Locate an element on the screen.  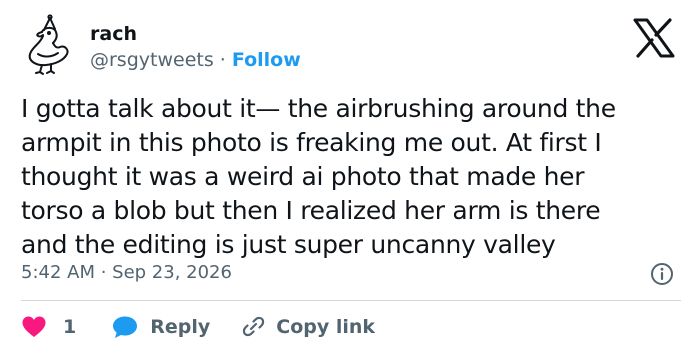
reply-bubble-icon is located at coordinates (125, 327).